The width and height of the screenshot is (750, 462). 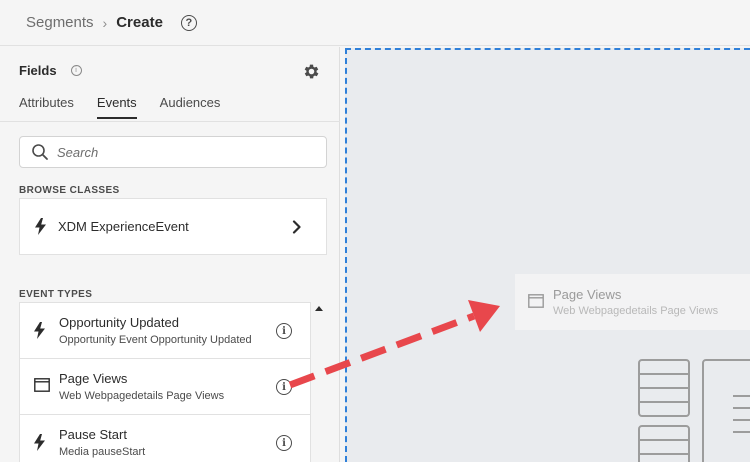 I want to click on dragged-item-ghost: Page Views Web Webpagedetails Page Views, so click(x=632, y=302).